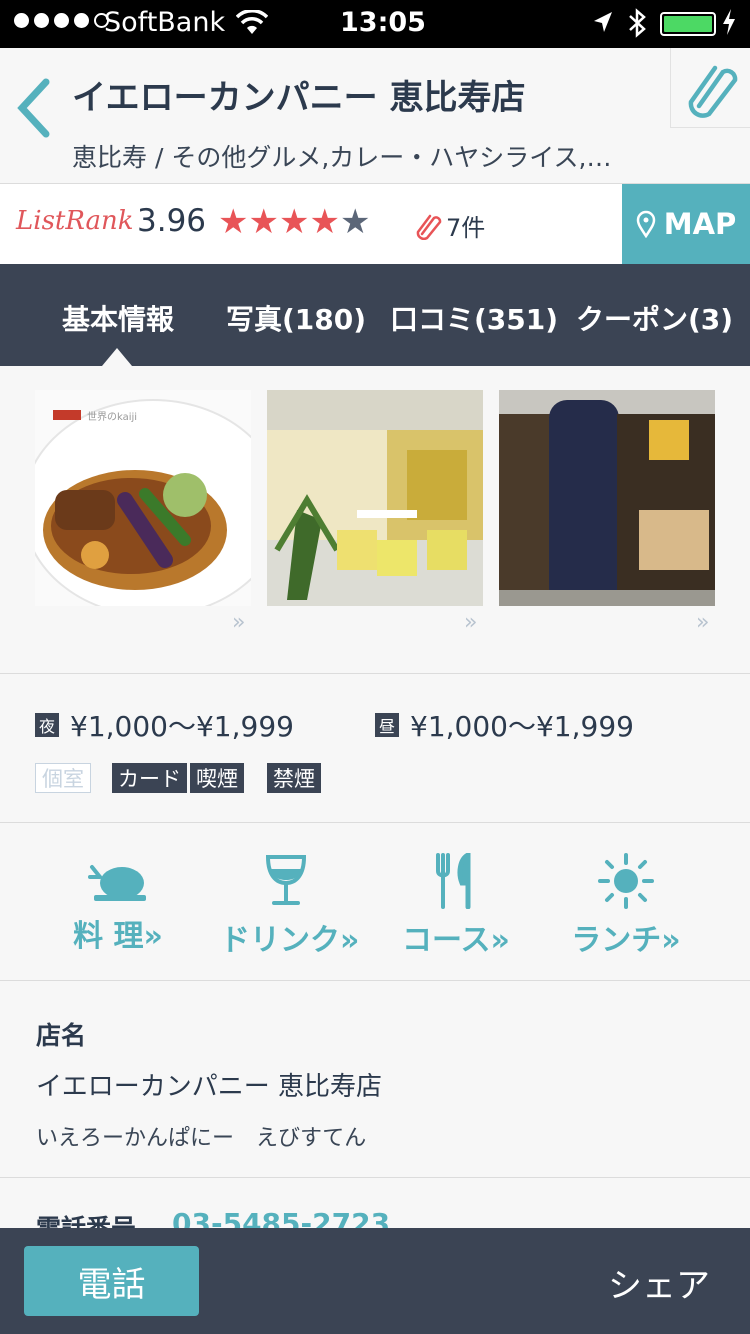  What do you see at coordinates (209, 1087) in the screenshot?
I see `shop-name: イエローカンパニー 恵比寿店` at bounding box center [209, 1087].